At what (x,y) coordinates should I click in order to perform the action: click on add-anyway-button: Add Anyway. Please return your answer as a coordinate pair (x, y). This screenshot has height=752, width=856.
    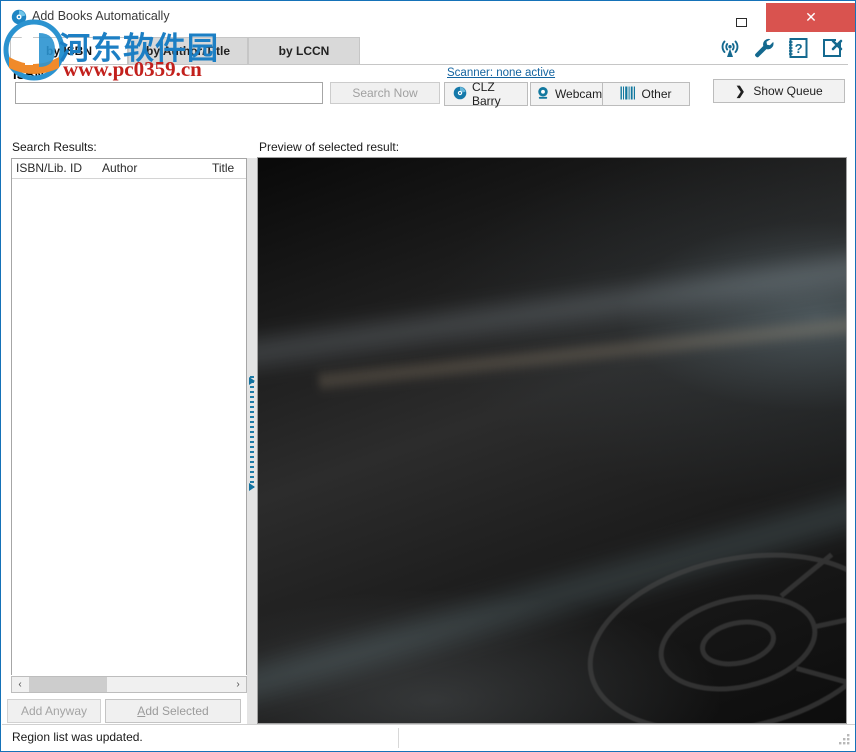
    Looking at the image, I should click on (54, 711).